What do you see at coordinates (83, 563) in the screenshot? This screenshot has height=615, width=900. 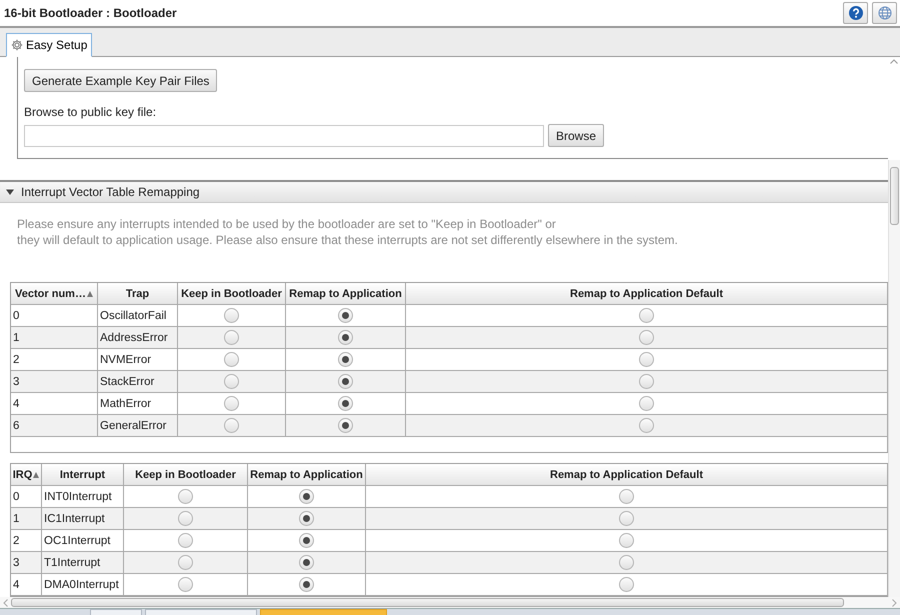 I see `table-cell: T1Interrupt` at bounding box center [83, 563].